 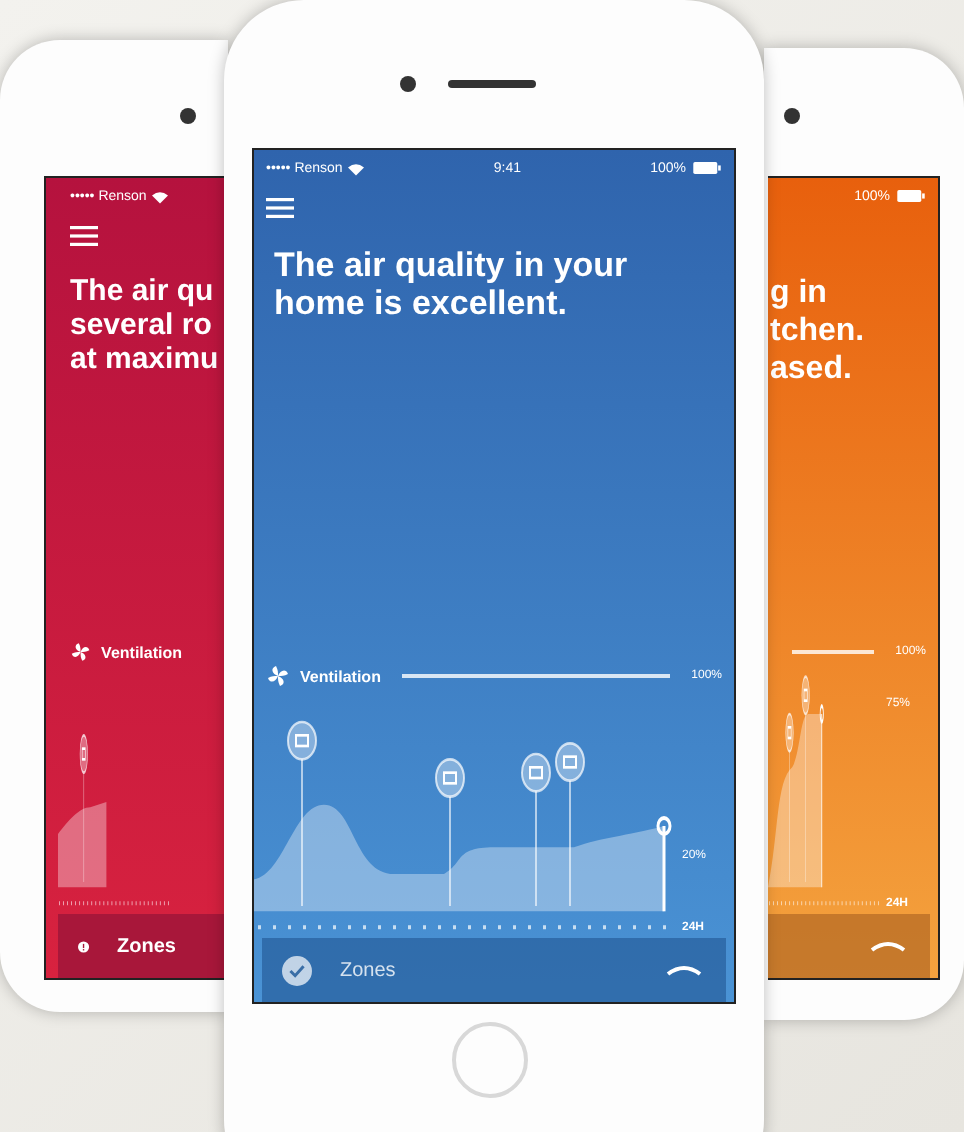 I want to click on ventilation-wave-area, so click(x=82, y=845).